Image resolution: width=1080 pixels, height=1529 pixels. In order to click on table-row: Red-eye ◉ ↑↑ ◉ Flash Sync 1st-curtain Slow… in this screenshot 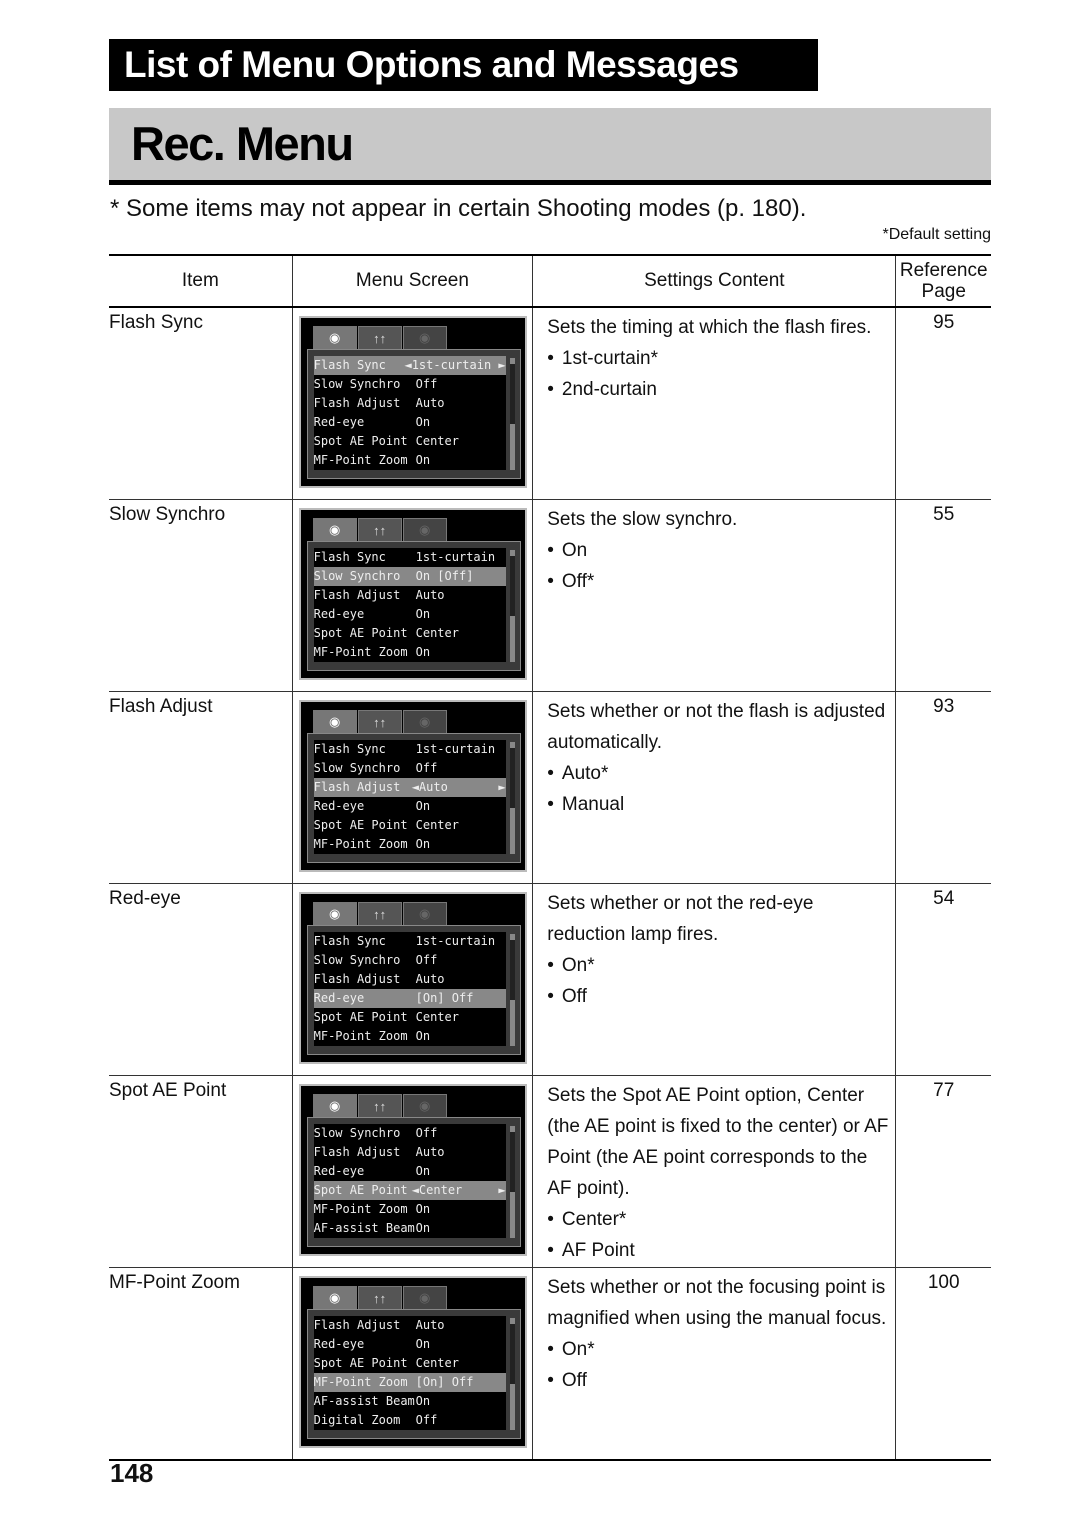, I will do `click(550, 979)`.